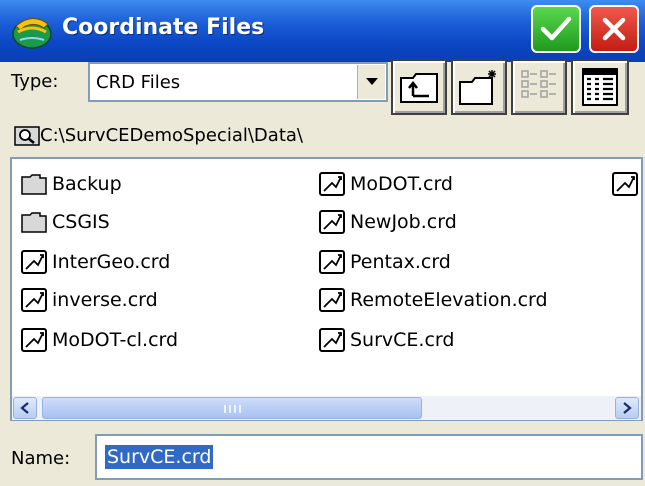 The height and width of the screenshot is (486, 645). Describe the element at coordinates (111, 262) in the screenshot. I see `list-item-label: InterGeo.crd` at that location.